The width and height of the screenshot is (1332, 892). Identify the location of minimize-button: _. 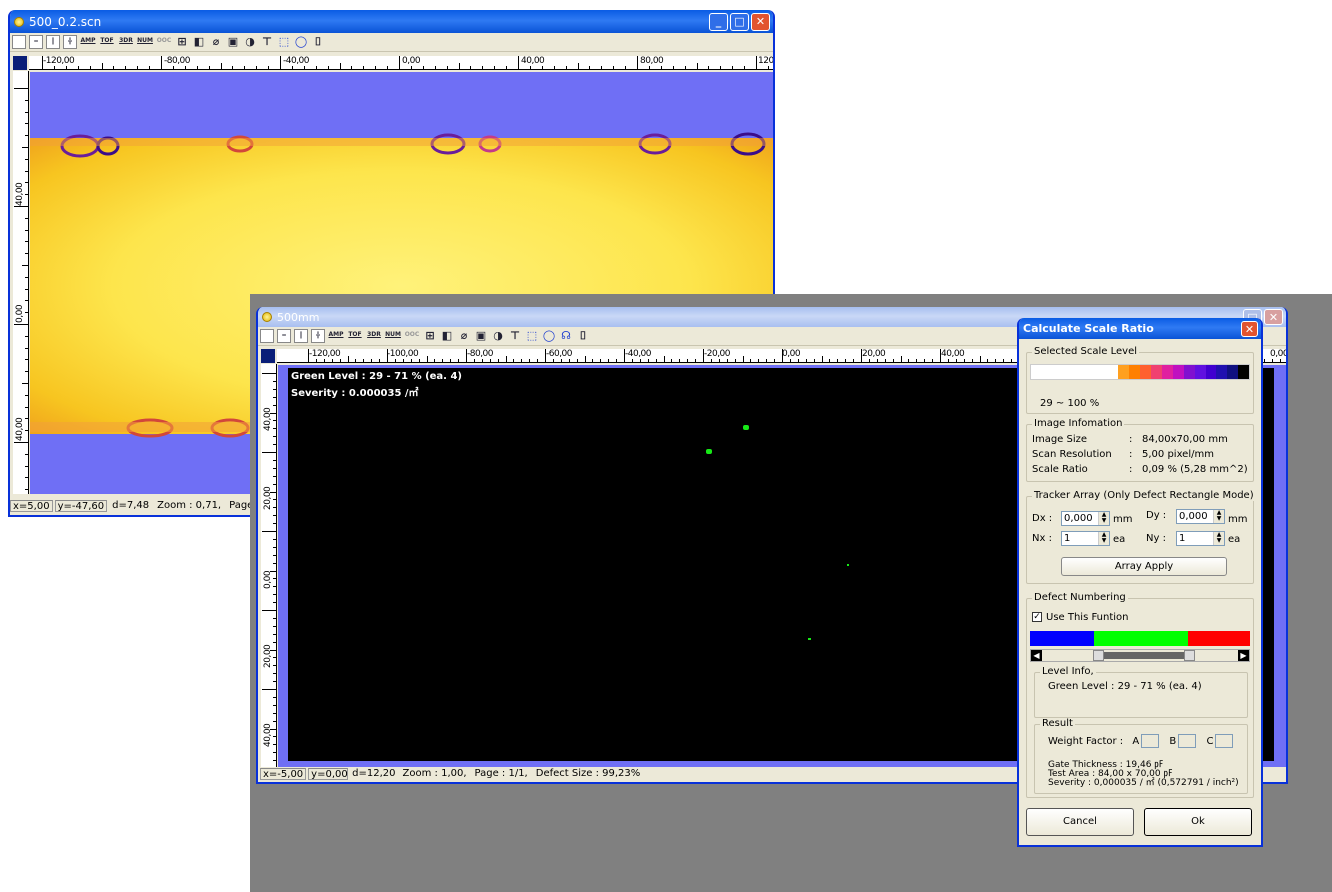
(718, 21).